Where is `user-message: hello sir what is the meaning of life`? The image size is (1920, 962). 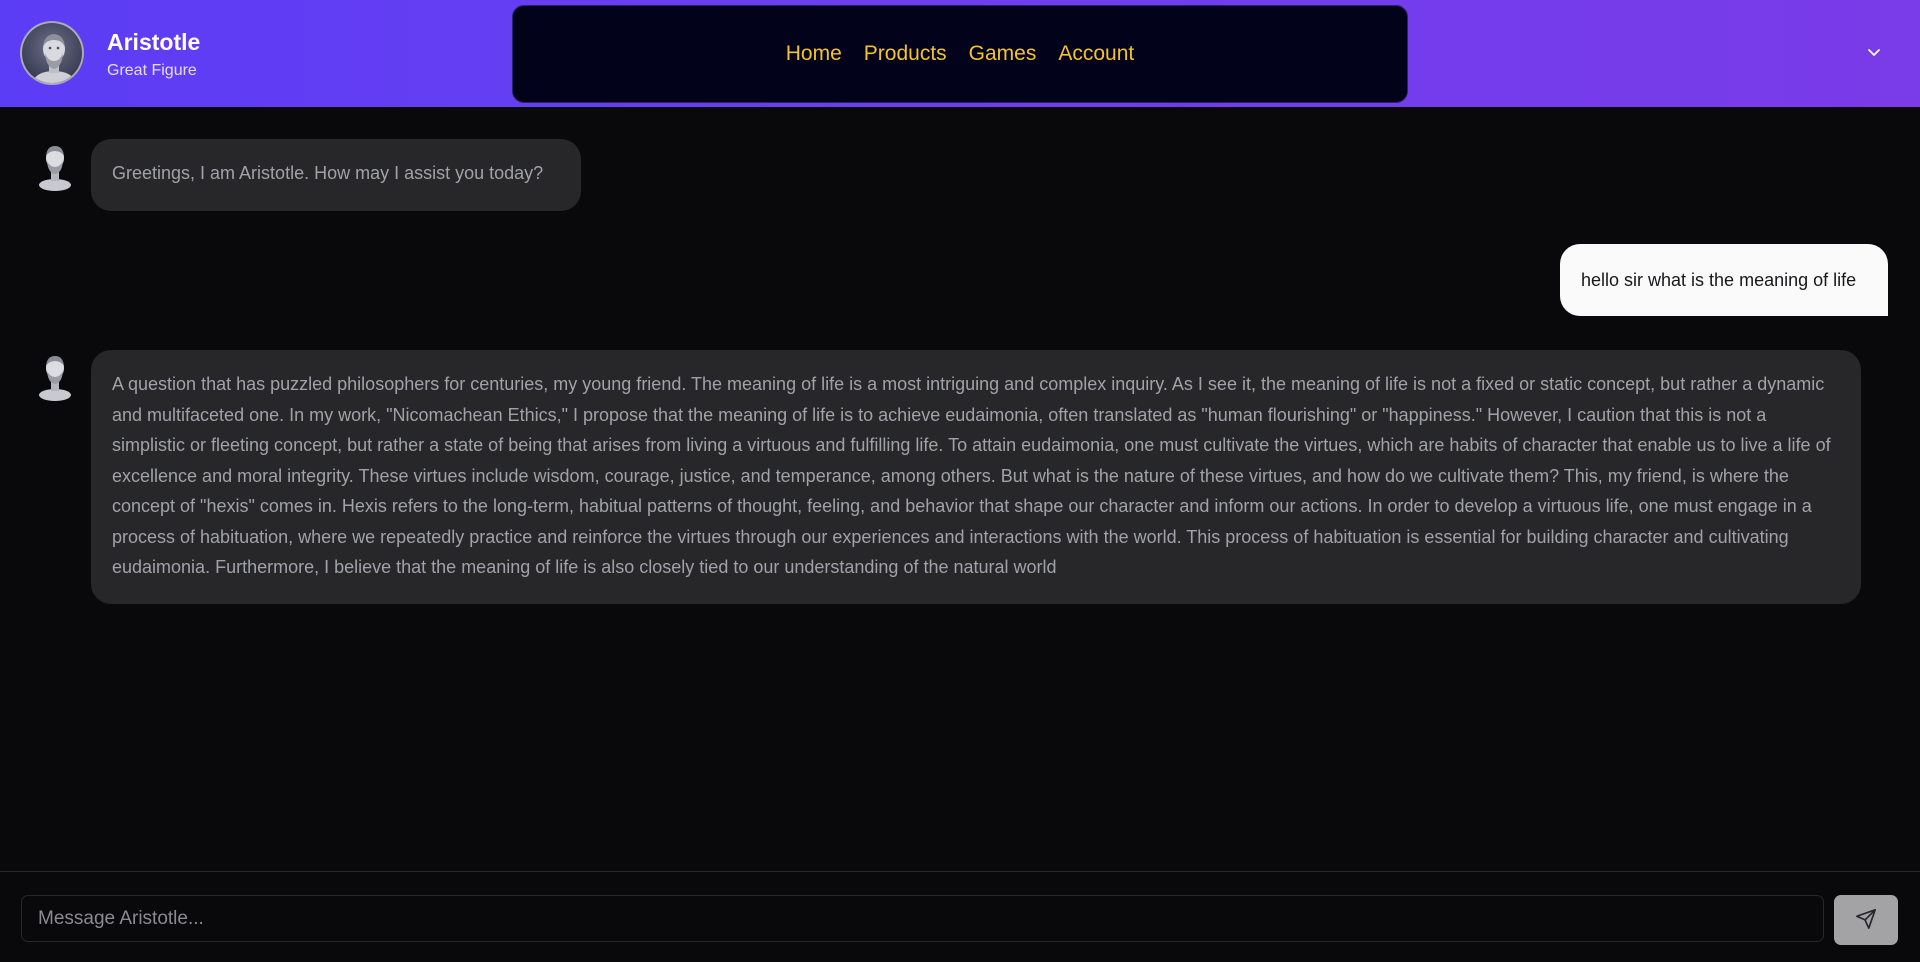
user-message: hello sir what is the meaning of life is located at coordinates (1724, 280).